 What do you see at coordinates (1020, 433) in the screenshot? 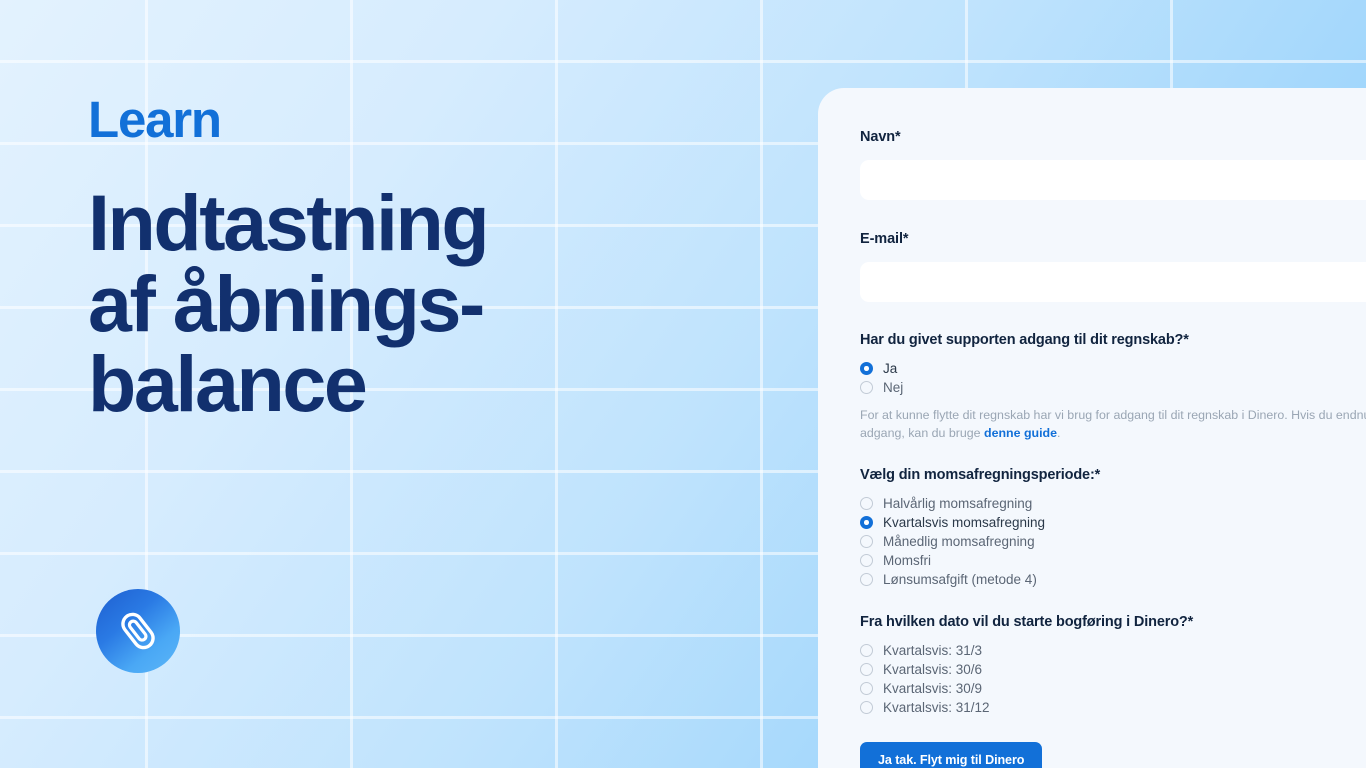
I see `denne-guide-link: denne guide` at bounding box center [1020, 433].